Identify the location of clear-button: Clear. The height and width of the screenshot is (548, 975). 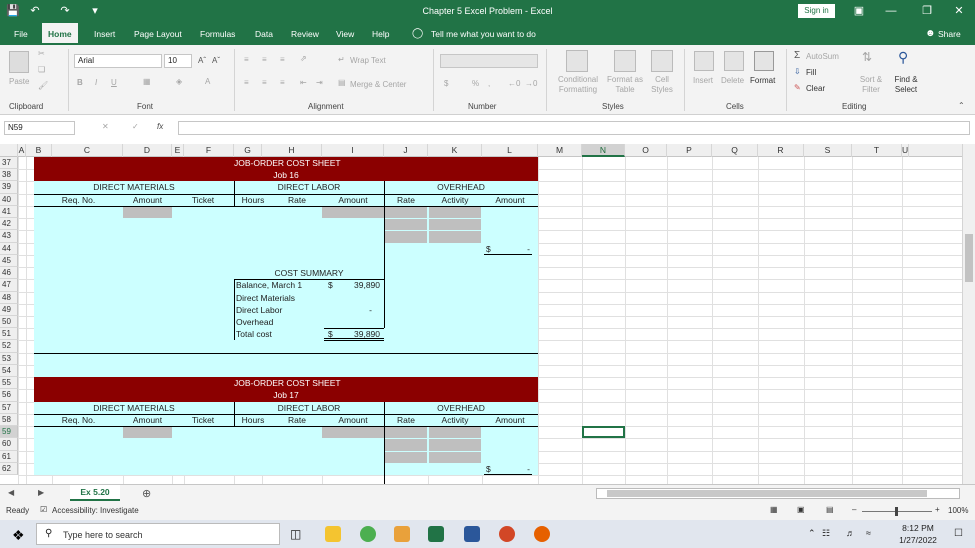
(815, 88).